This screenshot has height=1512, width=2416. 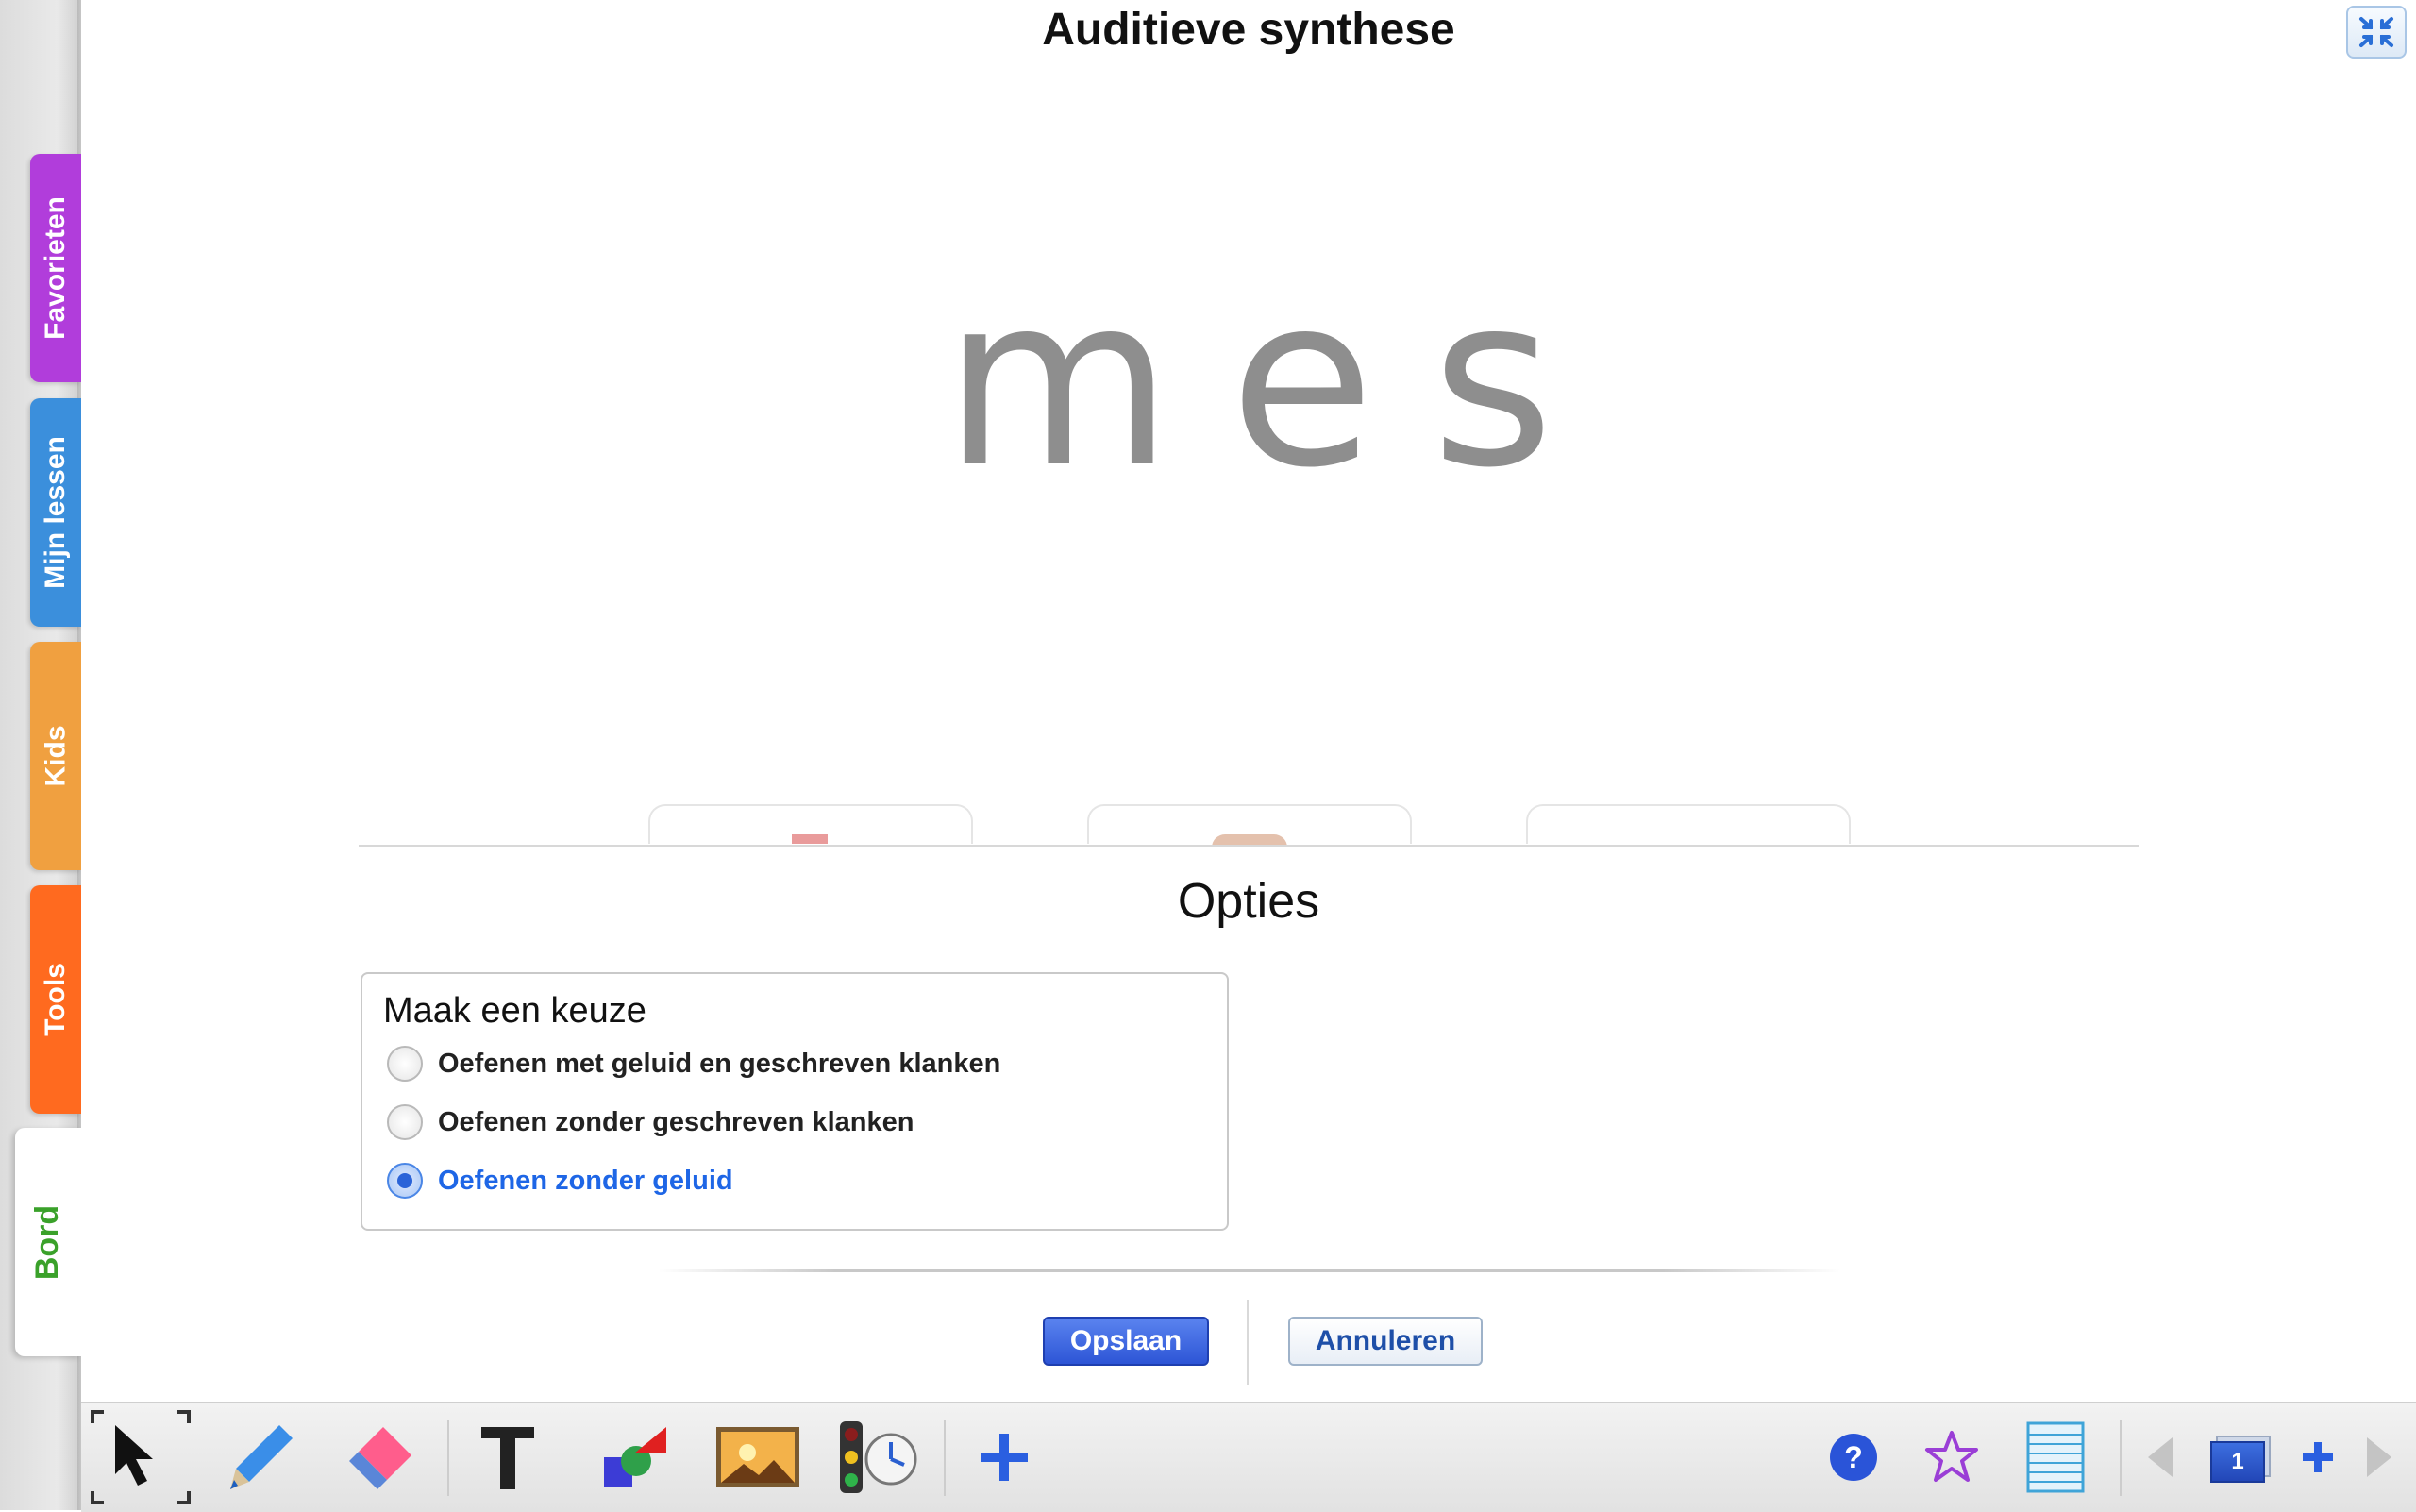 I want to click on option-label: Oefenen zonder geschreven klanken, so click(x=676, y=1121).